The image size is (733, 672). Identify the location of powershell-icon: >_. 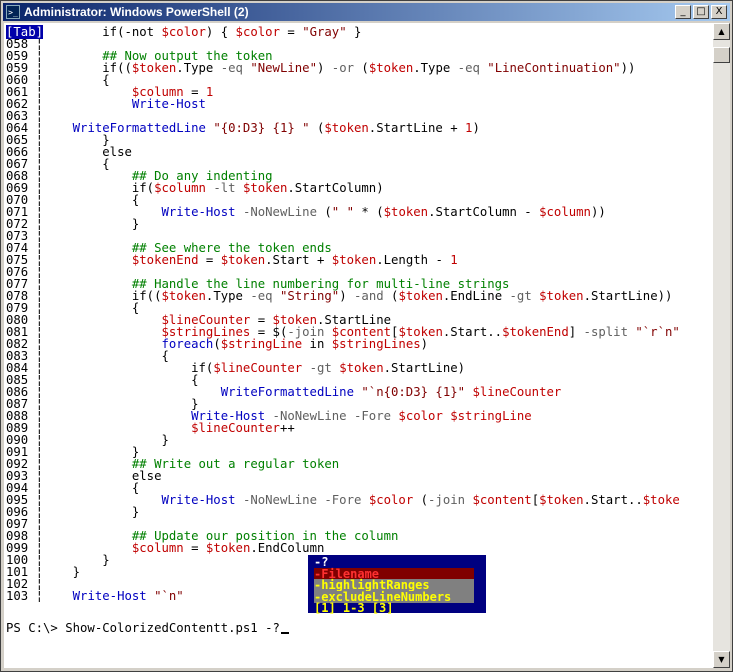
(13, 12).